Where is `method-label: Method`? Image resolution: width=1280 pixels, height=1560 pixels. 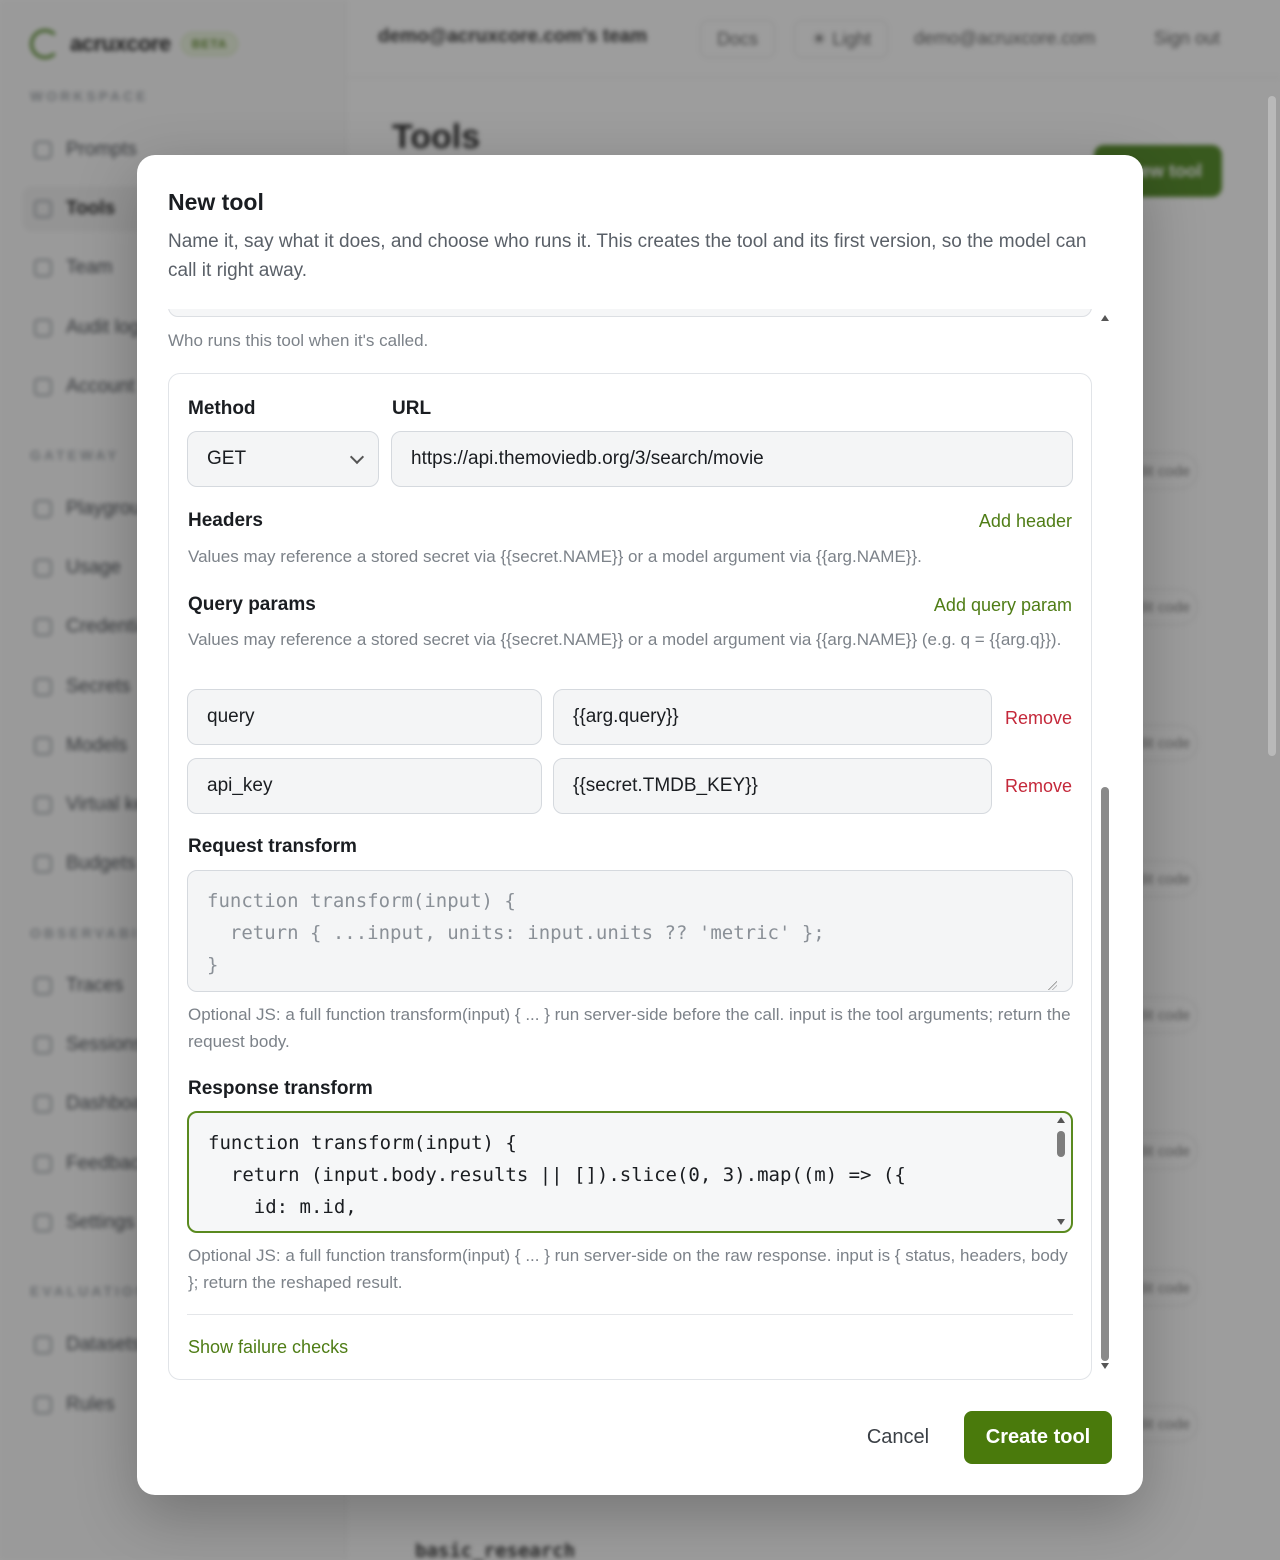 method-label: Method is located at coordinates (222, 408).